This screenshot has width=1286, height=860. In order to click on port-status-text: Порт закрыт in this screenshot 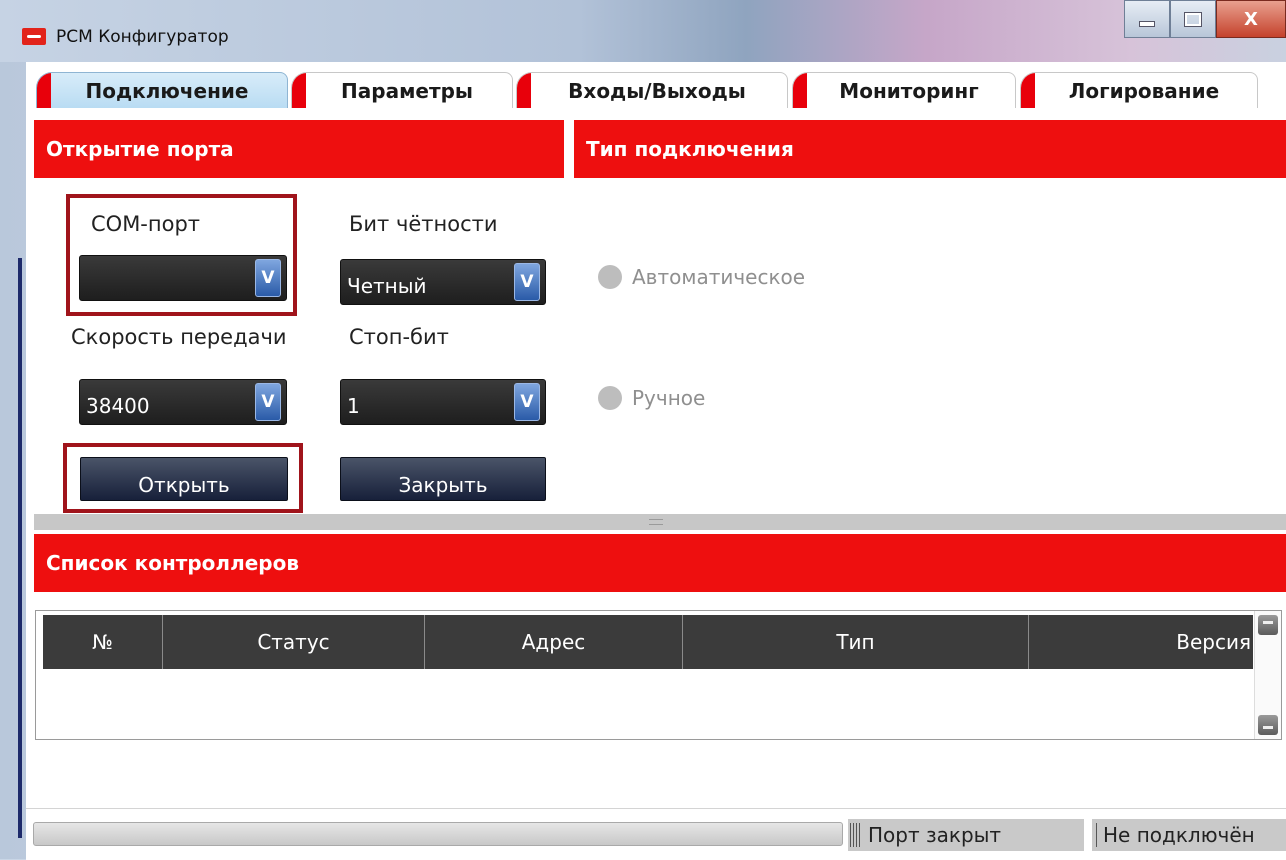, I will do `click(935, 835)`.